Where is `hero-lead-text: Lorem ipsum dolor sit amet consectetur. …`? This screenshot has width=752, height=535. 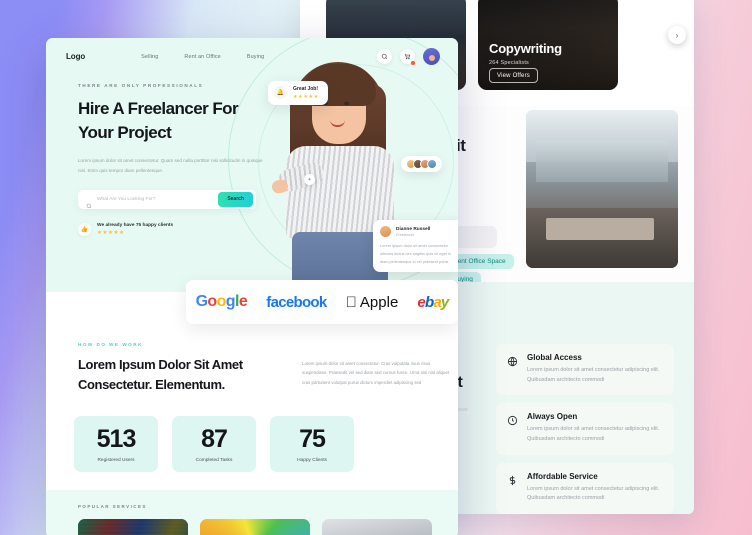 hero-lead-text: Lorem ipsum dolor sit amet consectetur. … is located at coordinates (170, 165).